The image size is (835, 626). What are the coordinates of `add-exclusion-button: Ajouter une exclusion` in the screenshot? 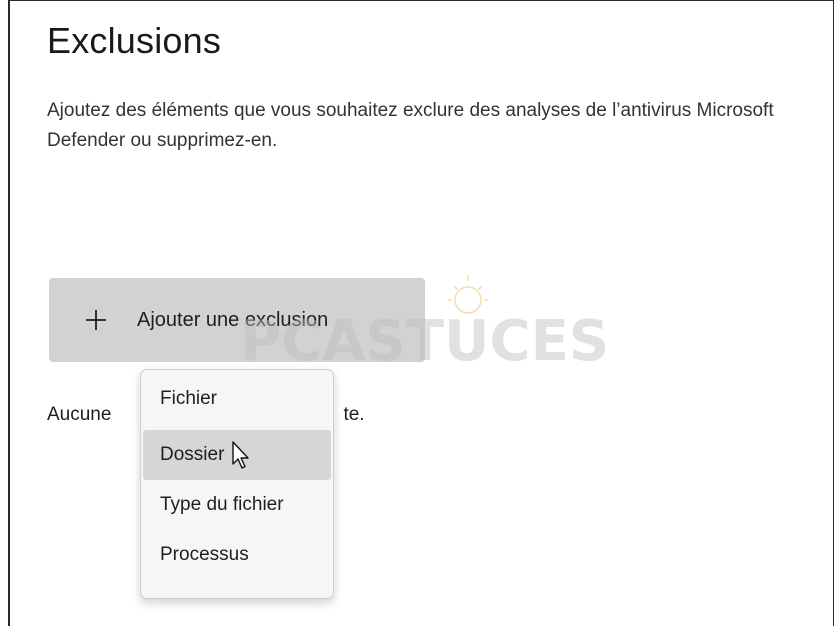 It's located at (237, 320).